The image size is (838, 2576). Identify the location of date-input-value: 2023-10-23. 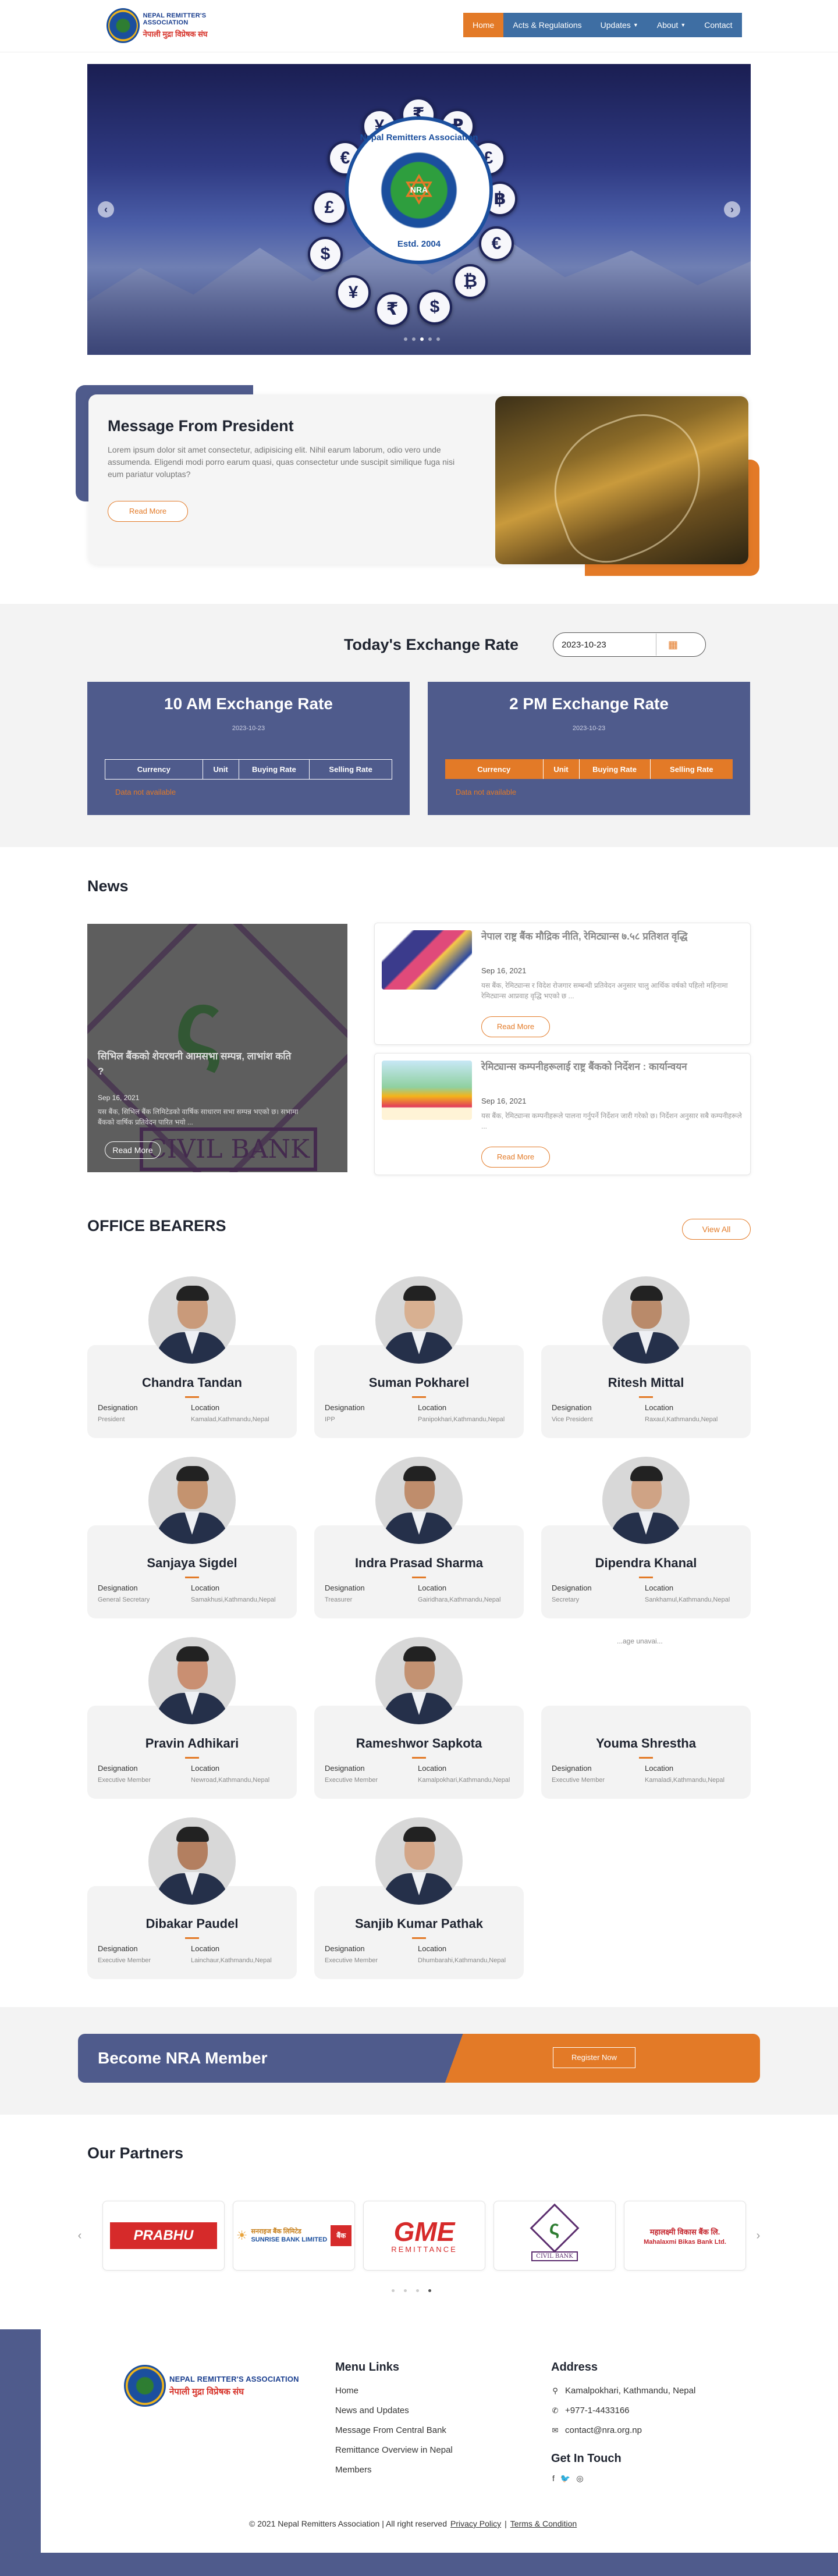
(584, 645).